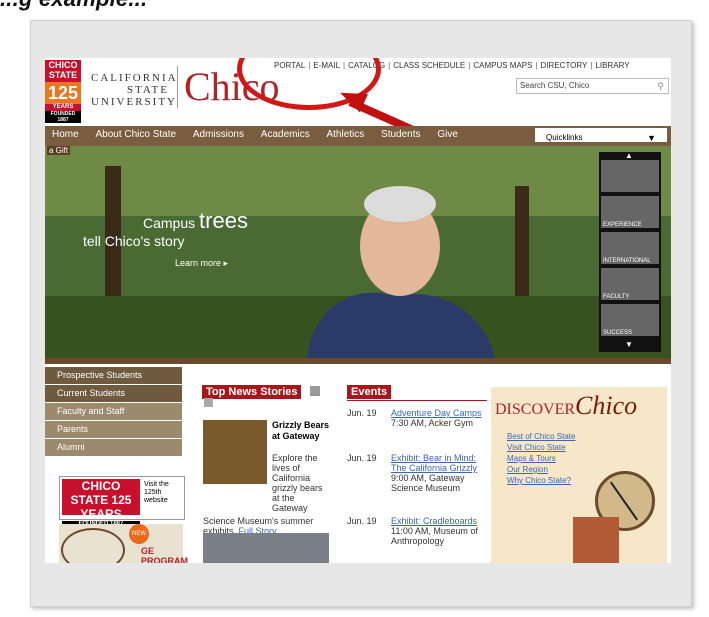  I want to click on search-input: Search CSU, Chico ⚲, so click(592, 86).